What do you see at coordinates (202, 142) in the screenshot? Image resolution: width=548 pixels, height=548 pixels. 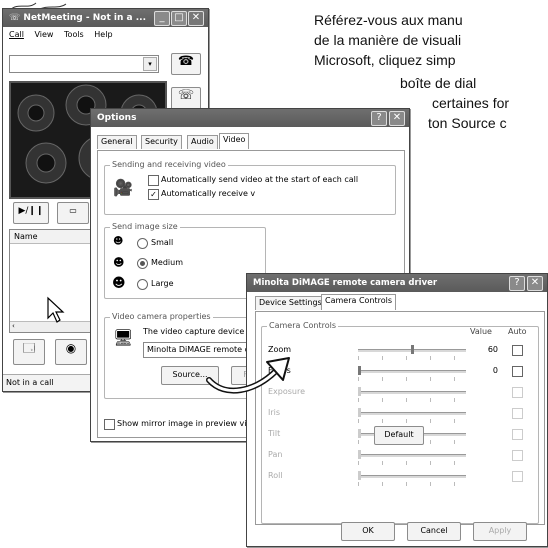 I see `tab-audio: Audio` at bounding box center [202, 142].